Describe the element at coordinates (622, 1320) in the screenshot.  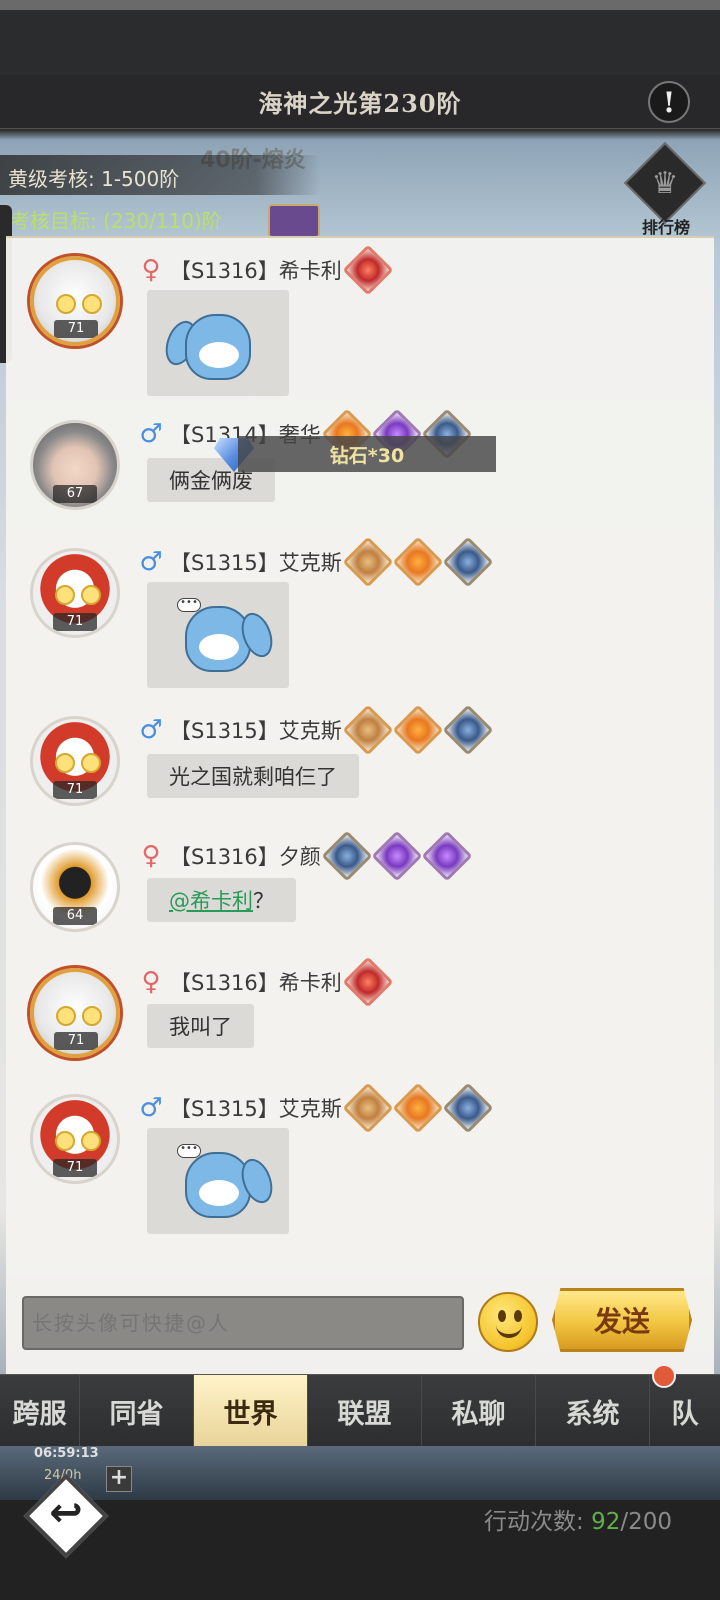
I see `send-button: 发送` at that location.